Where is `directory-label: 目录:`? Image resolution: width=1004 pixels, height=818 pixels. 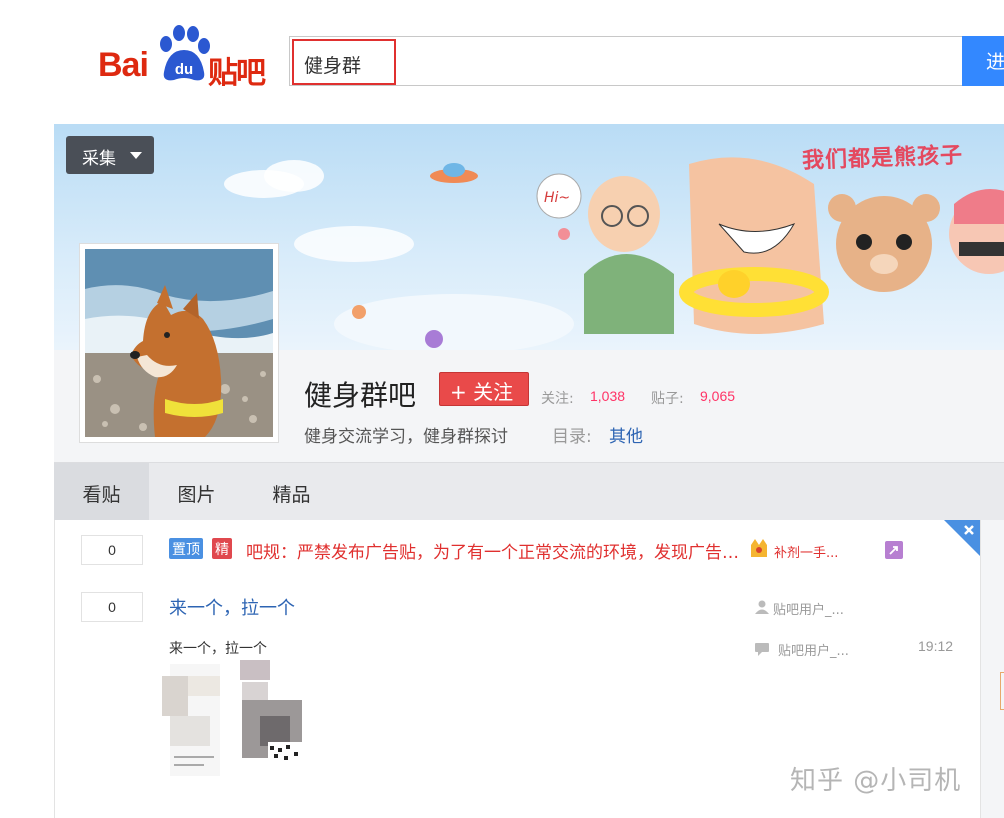 directory-label: 目录: is located at coordinates (572, 437).